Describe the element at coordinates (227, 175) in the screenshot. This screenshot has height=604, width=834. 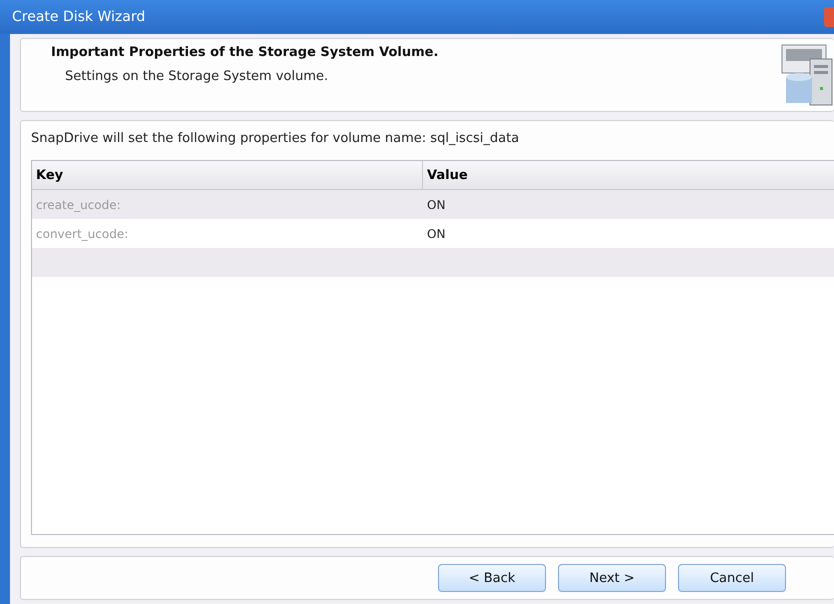
I see `column-header: Key` at that location.